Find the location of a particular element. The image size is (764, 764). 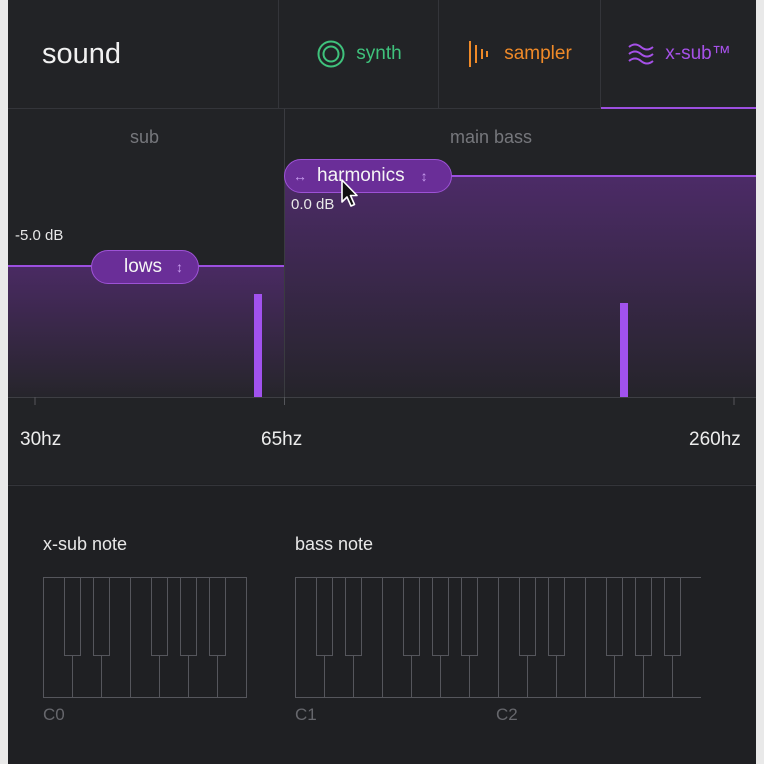

freq-label-65hz: 65hz is located at coordinates (282, 439).